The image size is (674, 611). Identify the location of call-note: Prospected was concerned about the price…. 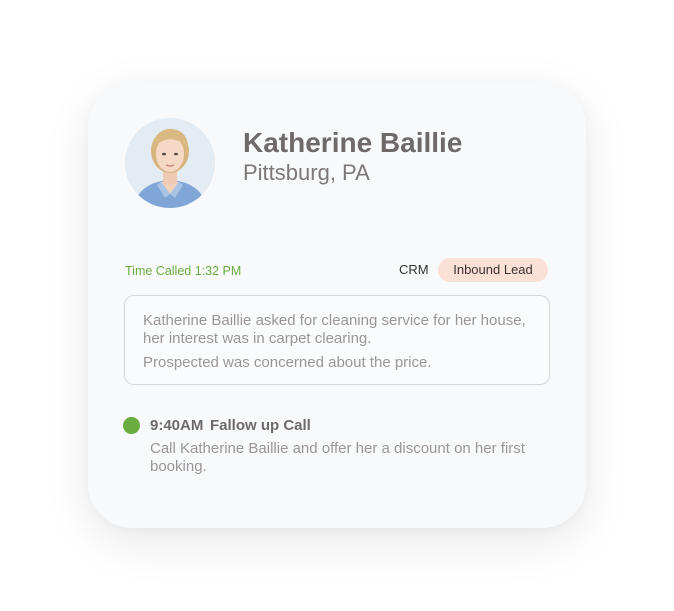
(287, 362).